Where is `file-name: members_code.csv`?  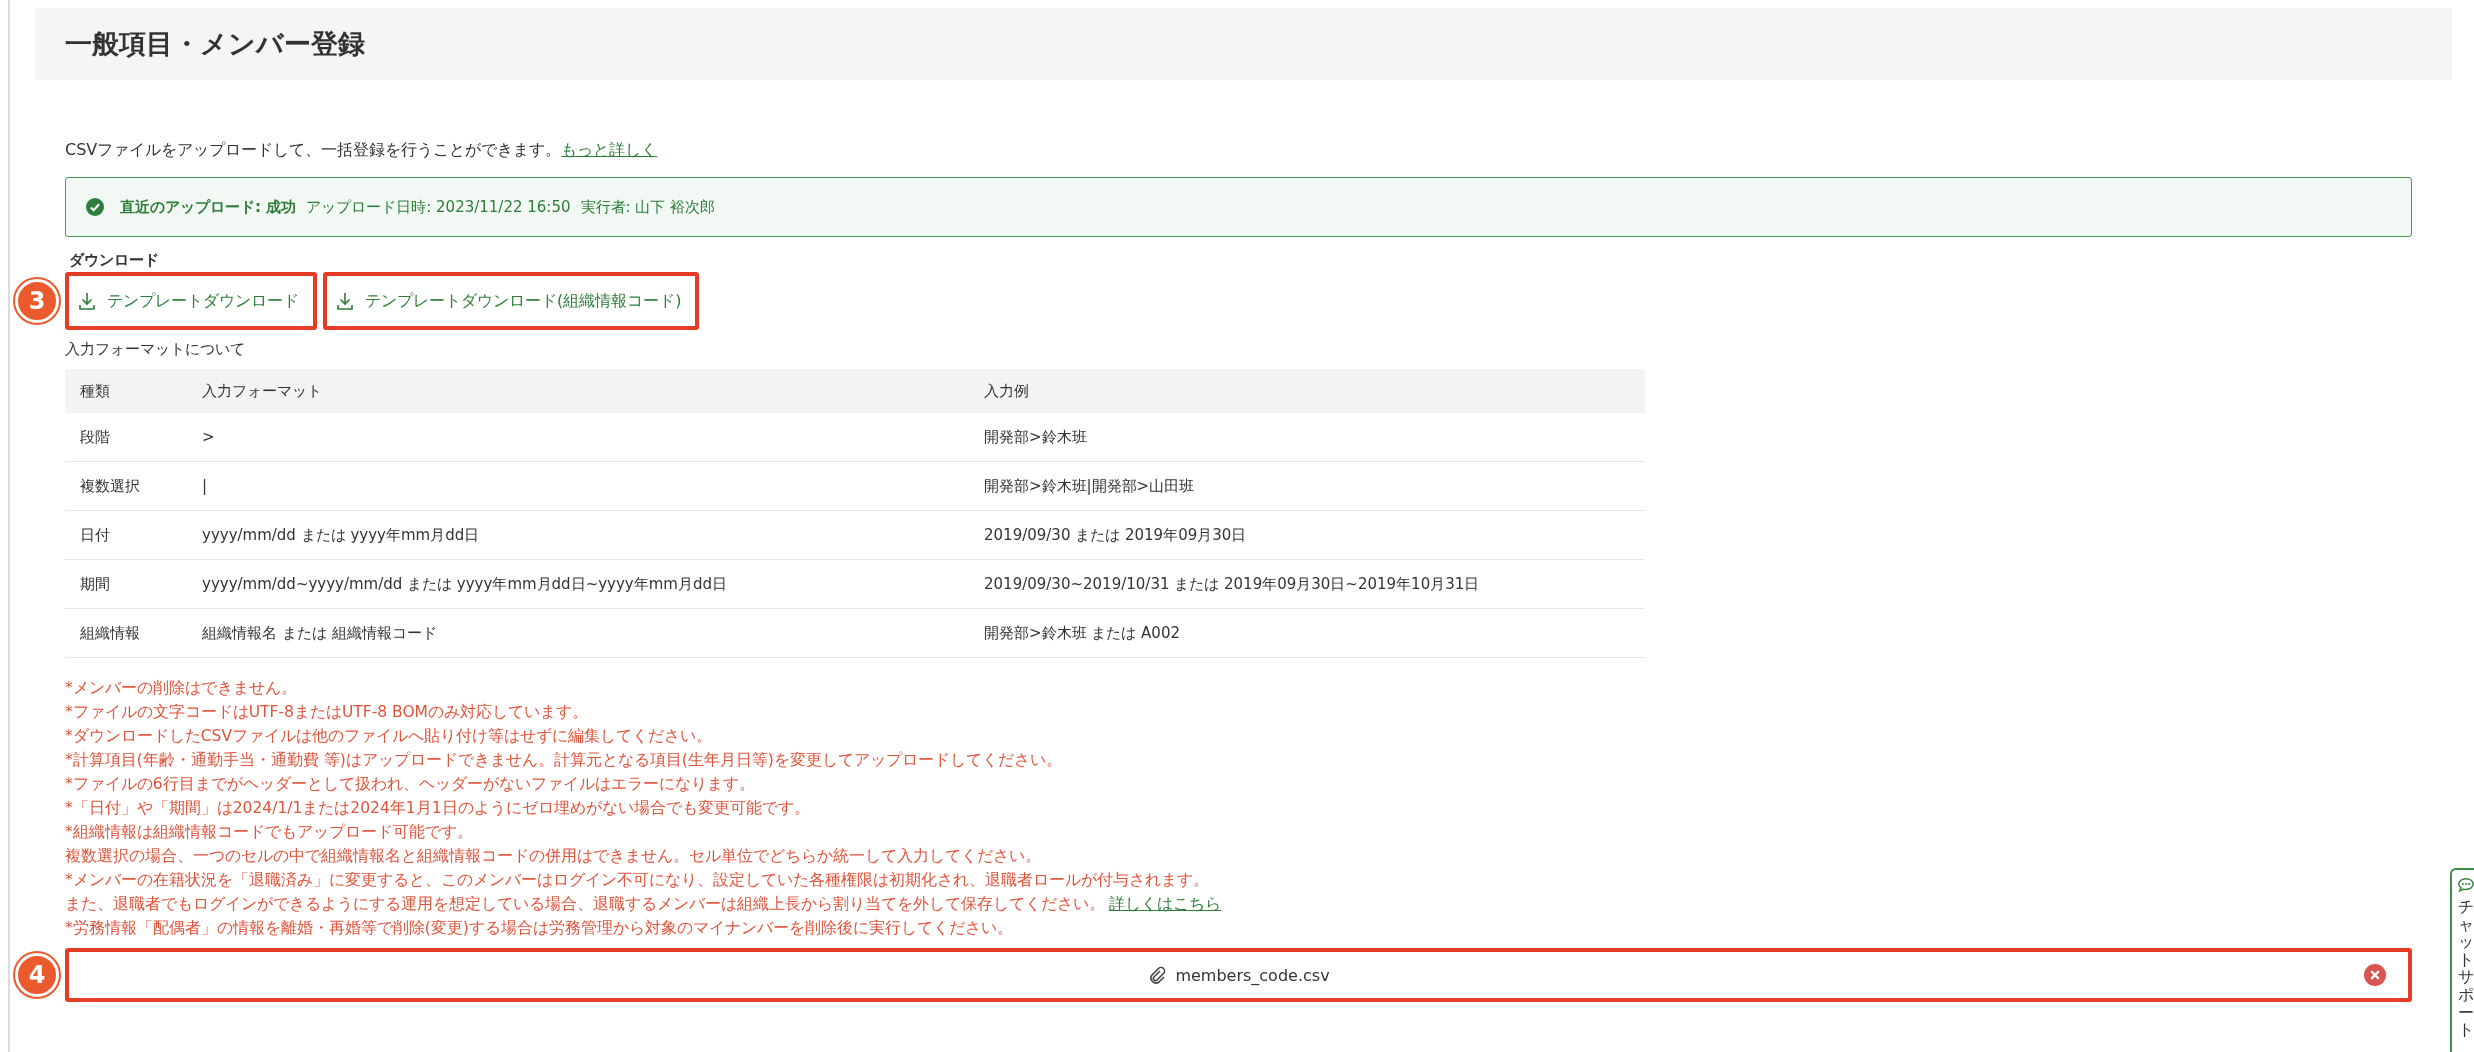
file-name: members_code.csv is located at coordinates (1252, 975).